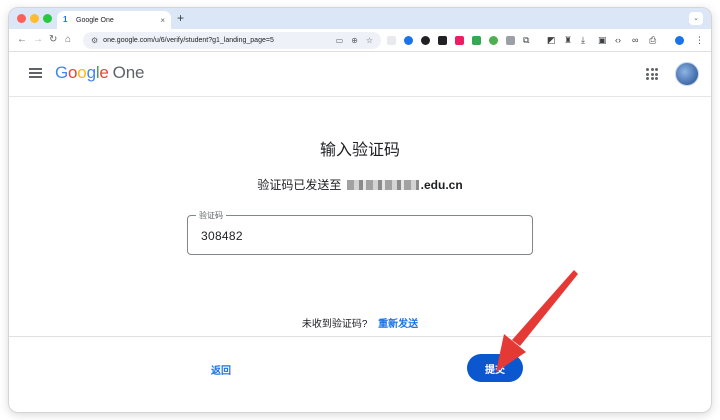 Image resolution: width=720 pixels, height=420 pixels. What do you see at coordinates (162, 20) in the screenshot?
I see `tab-close-icon: ×` at bounding box center [162, 20].